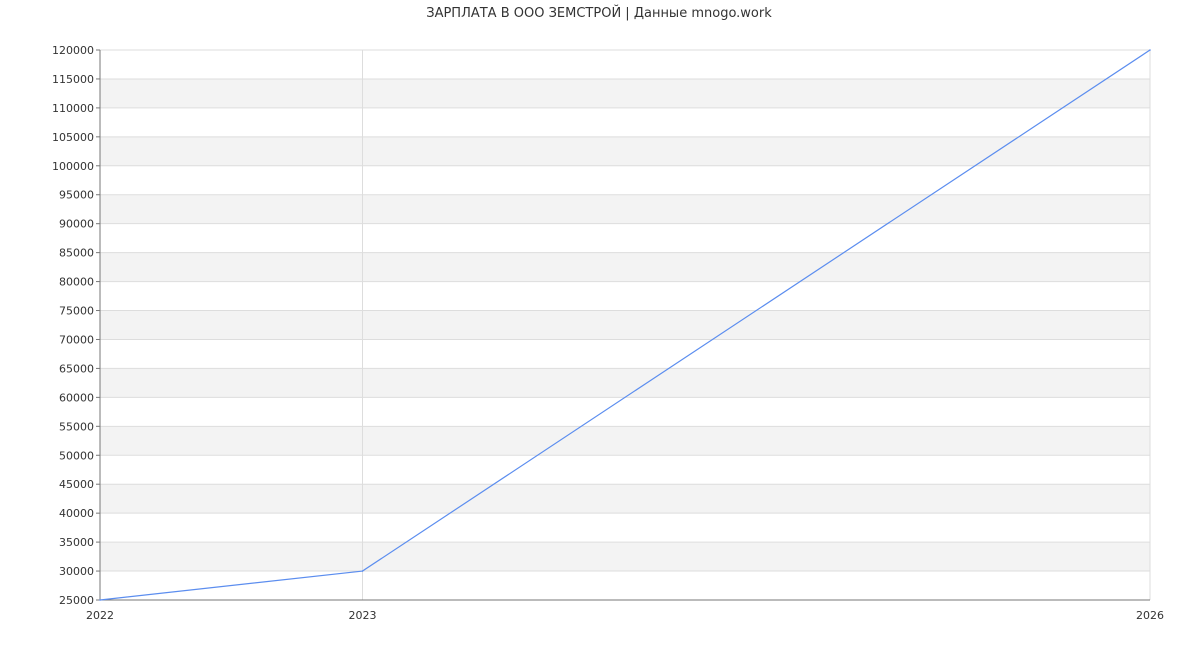 This screenshot has width=1200, height=650. What do you see at coordinates (76, 311) in the screenshot?
I see `y-tick-label: 75000` at bounding box center [76, 311].